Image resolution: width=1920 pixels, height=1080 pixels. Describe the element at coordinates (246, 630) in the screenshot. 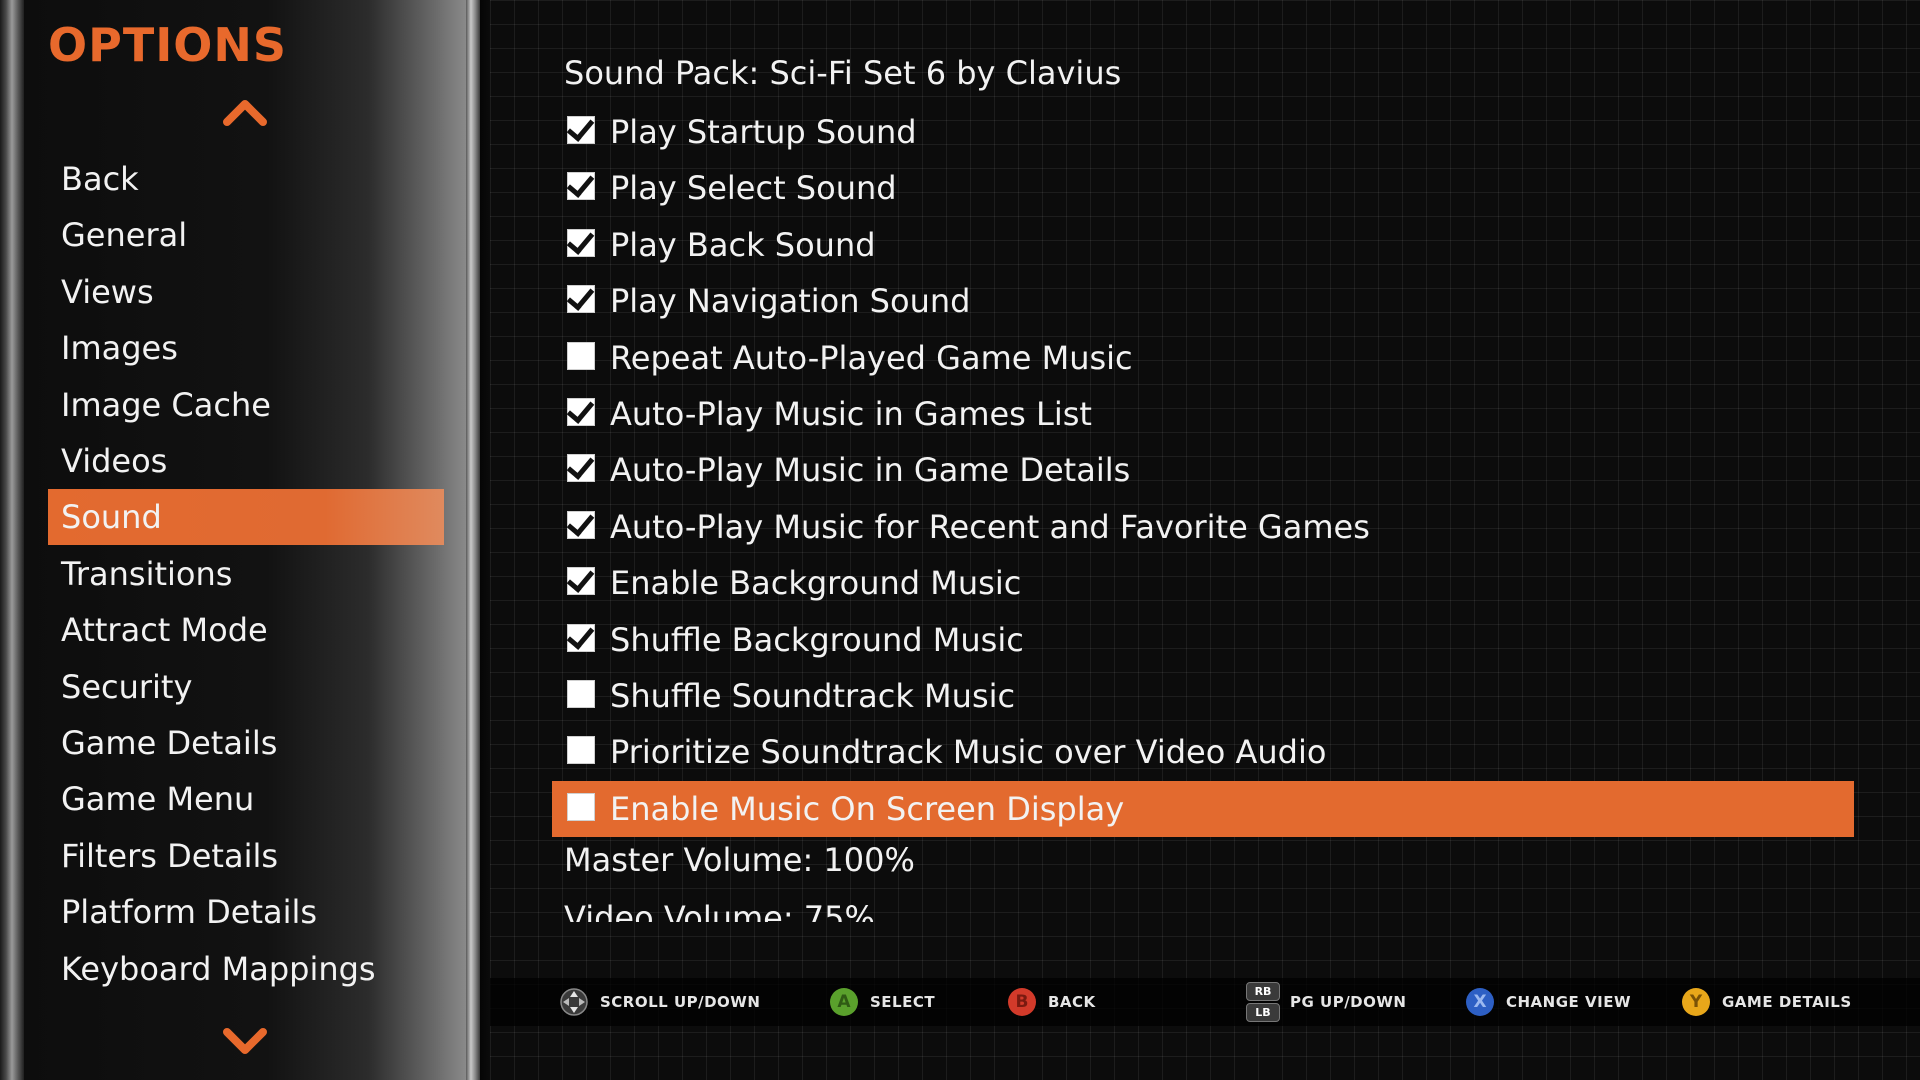

I see `sidebar-item-attract-mode: Attract Mode` at that location.